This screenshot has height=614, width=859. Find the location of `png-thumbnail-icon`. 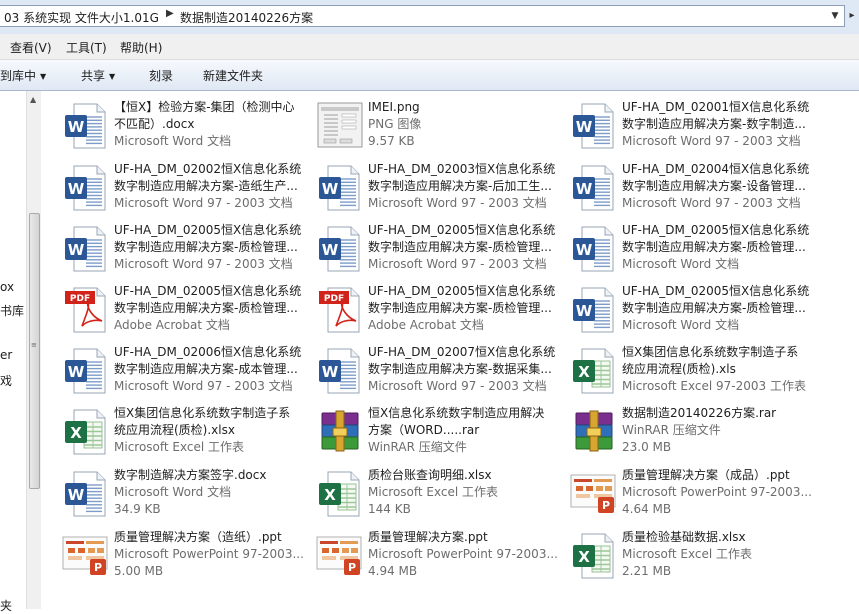

png-thumbnail-icon is located at coordinates (340, 125).